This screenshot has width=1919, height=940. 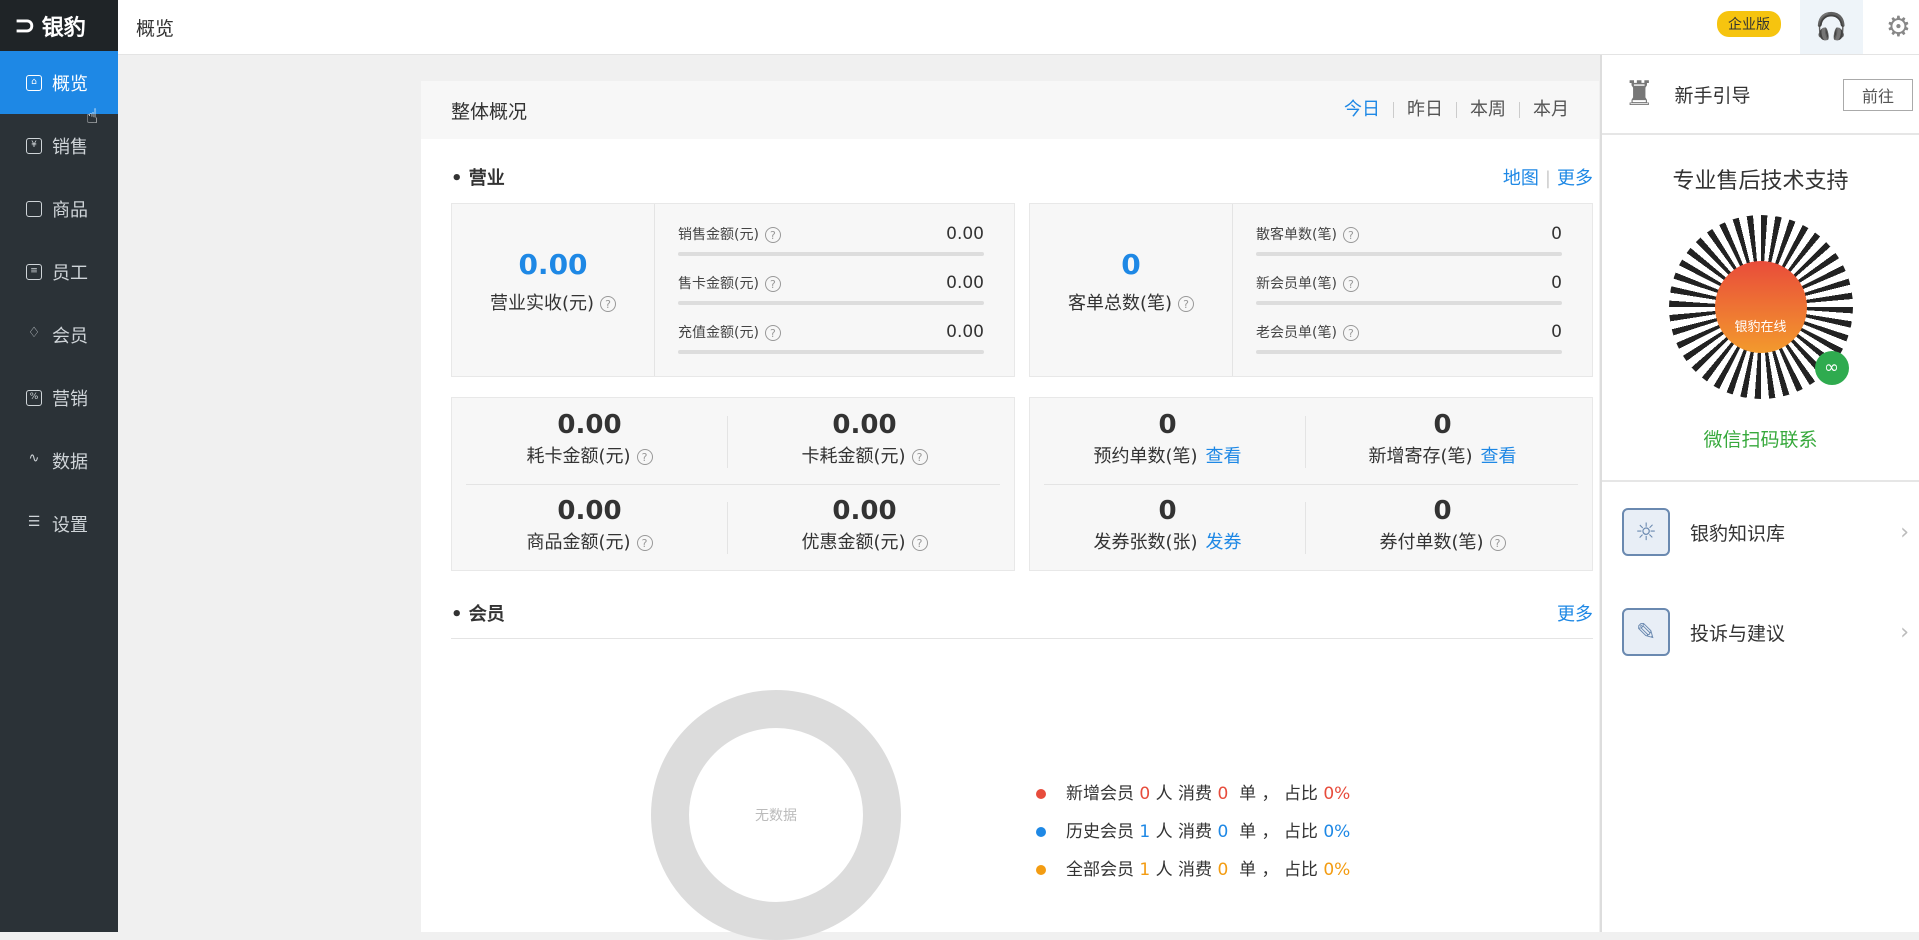 What do you see at coordinates (1760, 532) in the screenshot?
I see `knowledge-base-link: ☼ 银豹知识库 ›` at bounding box center [1760, 532].